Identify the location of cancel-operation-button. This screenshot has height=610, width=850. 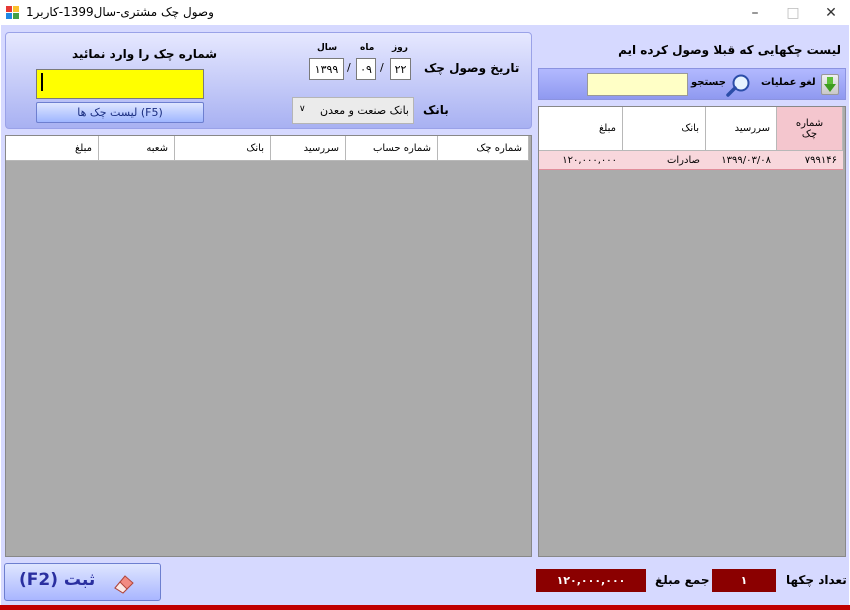
(830, 84).